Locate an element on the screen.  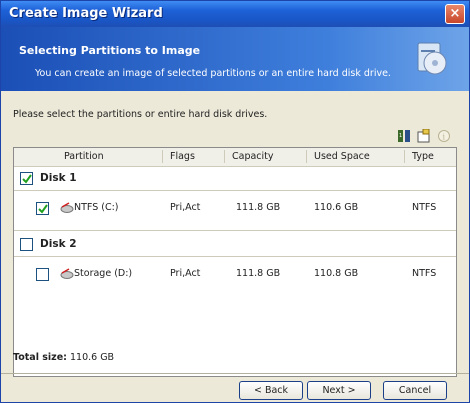
column-capacity: Capacity is located at coordinates (253, 156).